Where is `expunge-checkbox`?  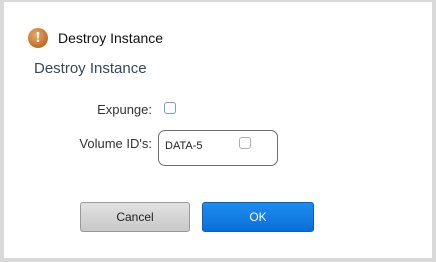 expunge-checkbox is located at coordinates (170, 108).